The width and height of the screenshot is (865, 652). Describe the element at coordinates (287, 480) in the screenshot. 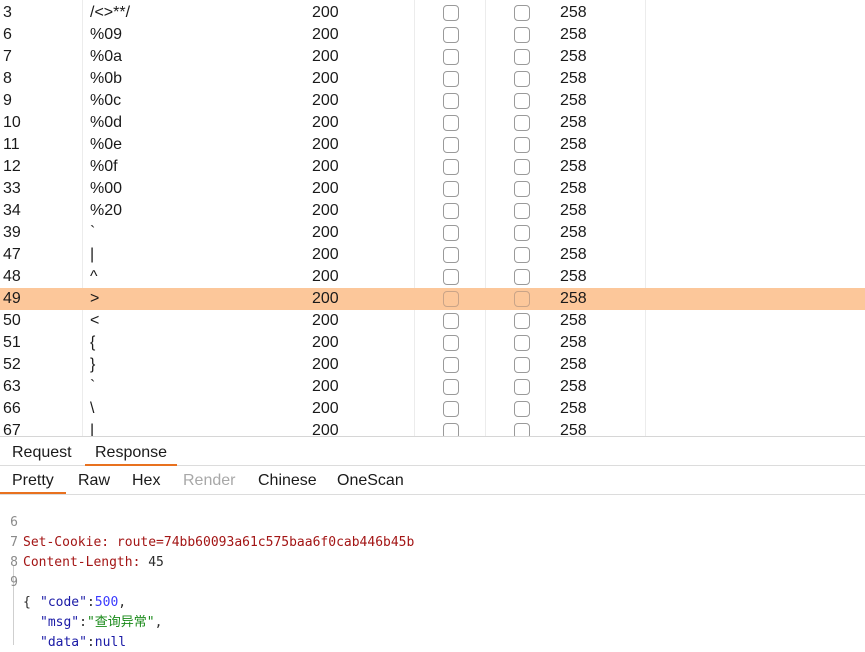

I see `tab-chinese: Chinese` at that location.